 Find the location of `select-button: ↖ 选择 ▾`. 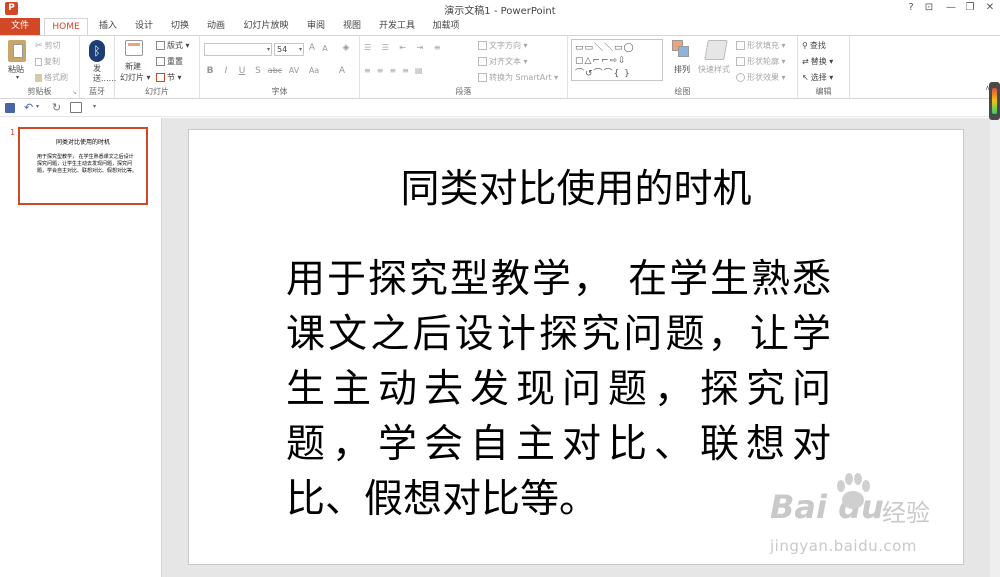

select-button: ↖ 选择 ▾ is located at coordinates (817, 77).